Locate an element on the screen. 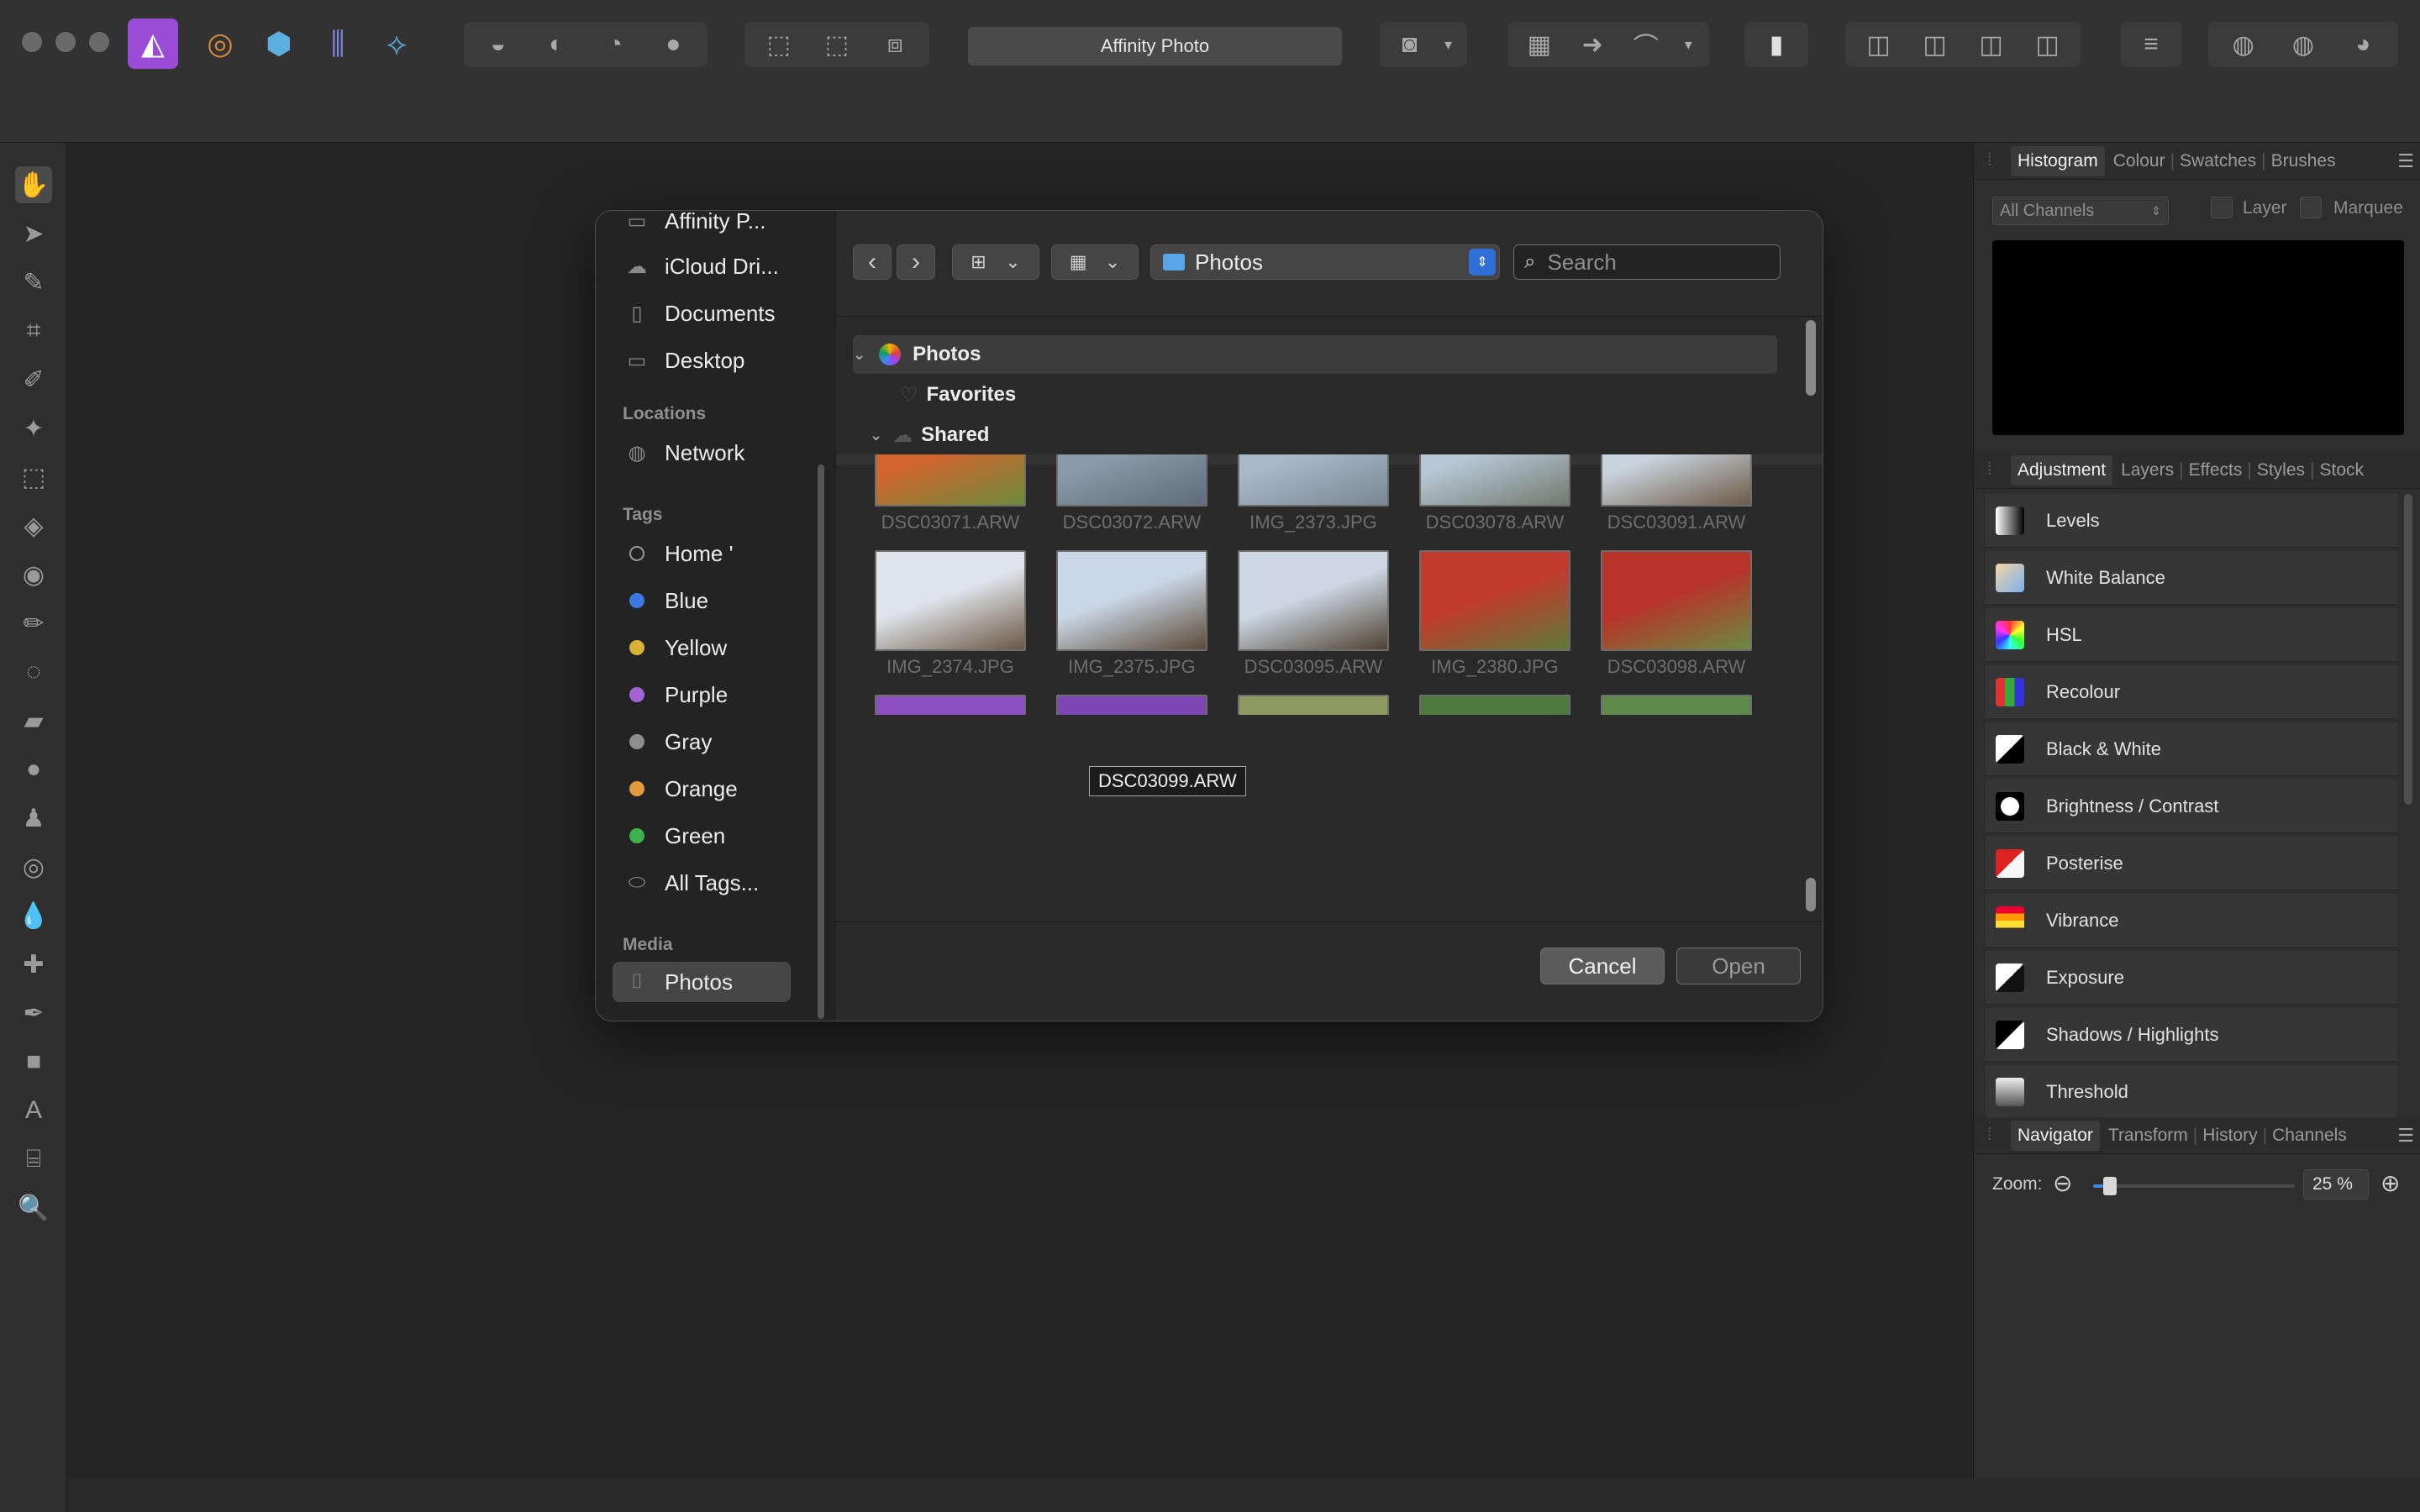 The height and width of the screenshot is (1512, 2420). sidebar-item-network: ◍ Network is located at coordinates (719, 453).